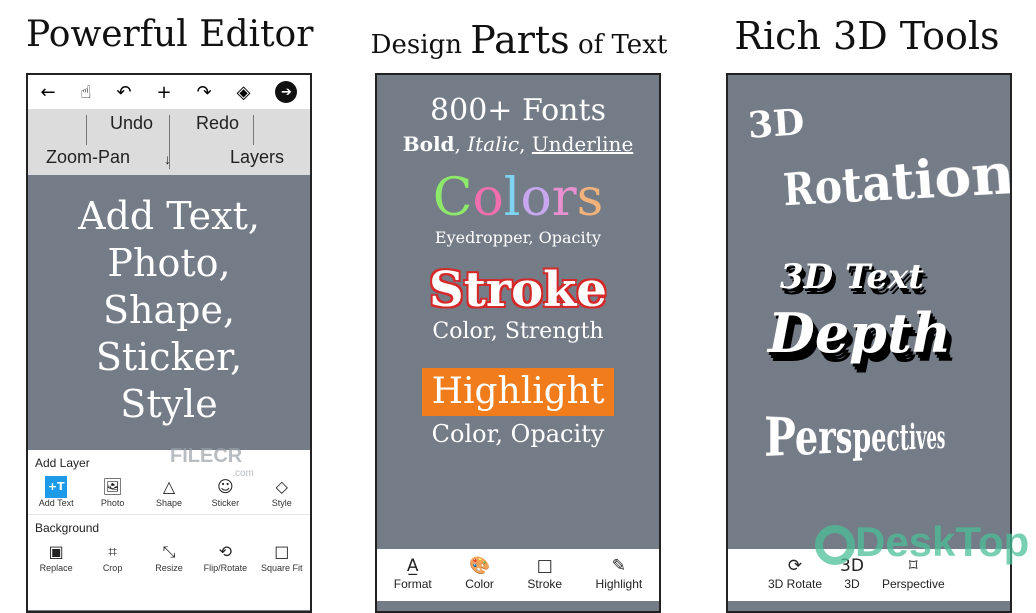 The width and height of the screenshot is (1036, 613). What do you see at coordinates (622, 45) in the screenshot?
I see `title-suffix: of Text` at bounding box center [622, 45].